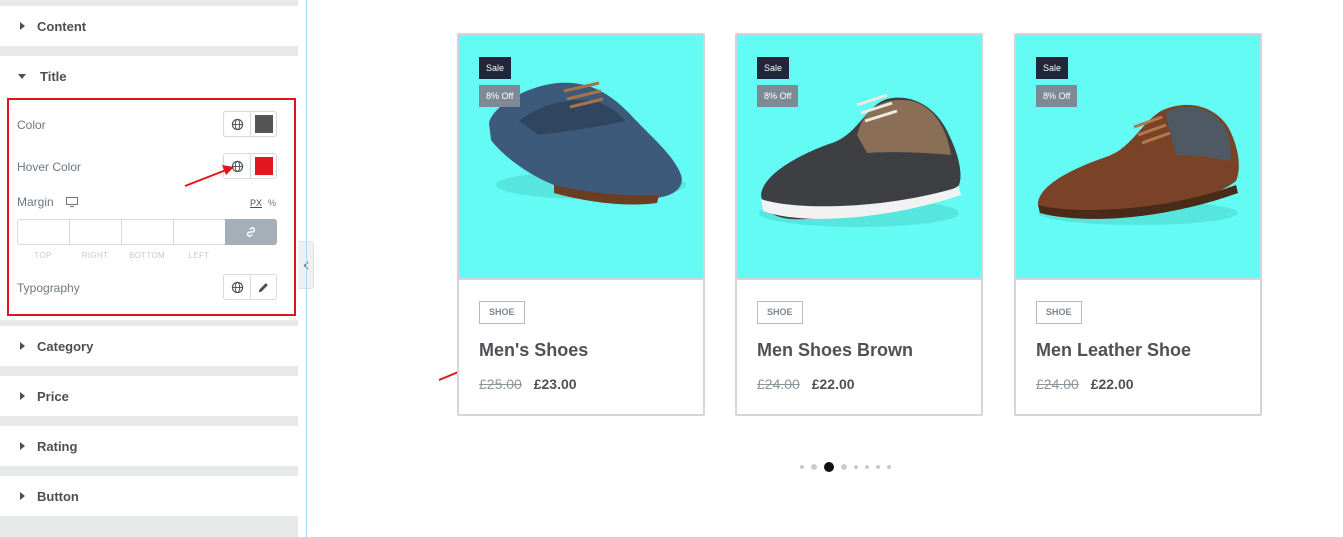 This screenshot has width=1343, height=537. Describe the element at coordinates (199, 255) in the screenshot. I see `dim-label-left: LEFT` at that location.